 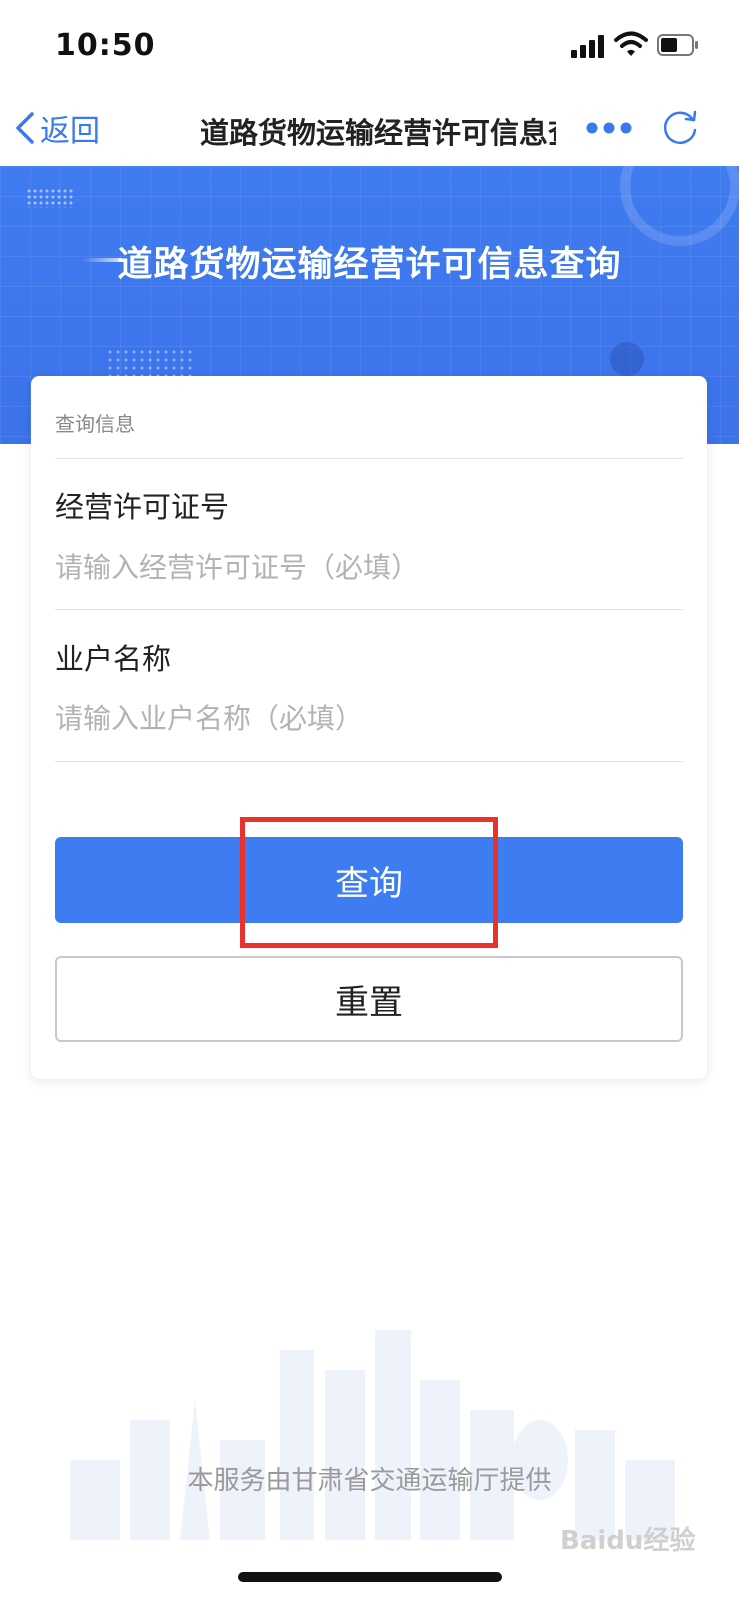 I want to click on baidu-watermark: Baidu经验, so click(x=628, y=1541).